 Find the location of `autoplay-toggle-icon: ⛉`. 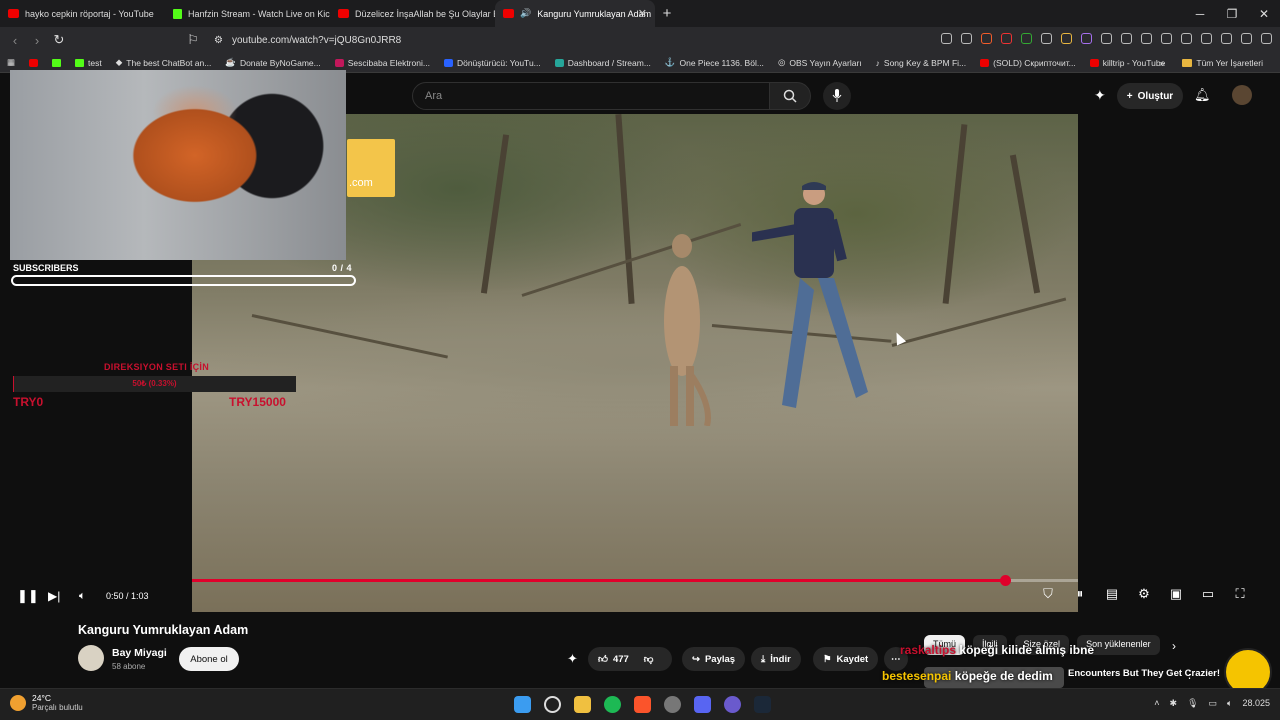

autoplay-toggle-icon: ⛉ is located at coordinates (1048, 594).